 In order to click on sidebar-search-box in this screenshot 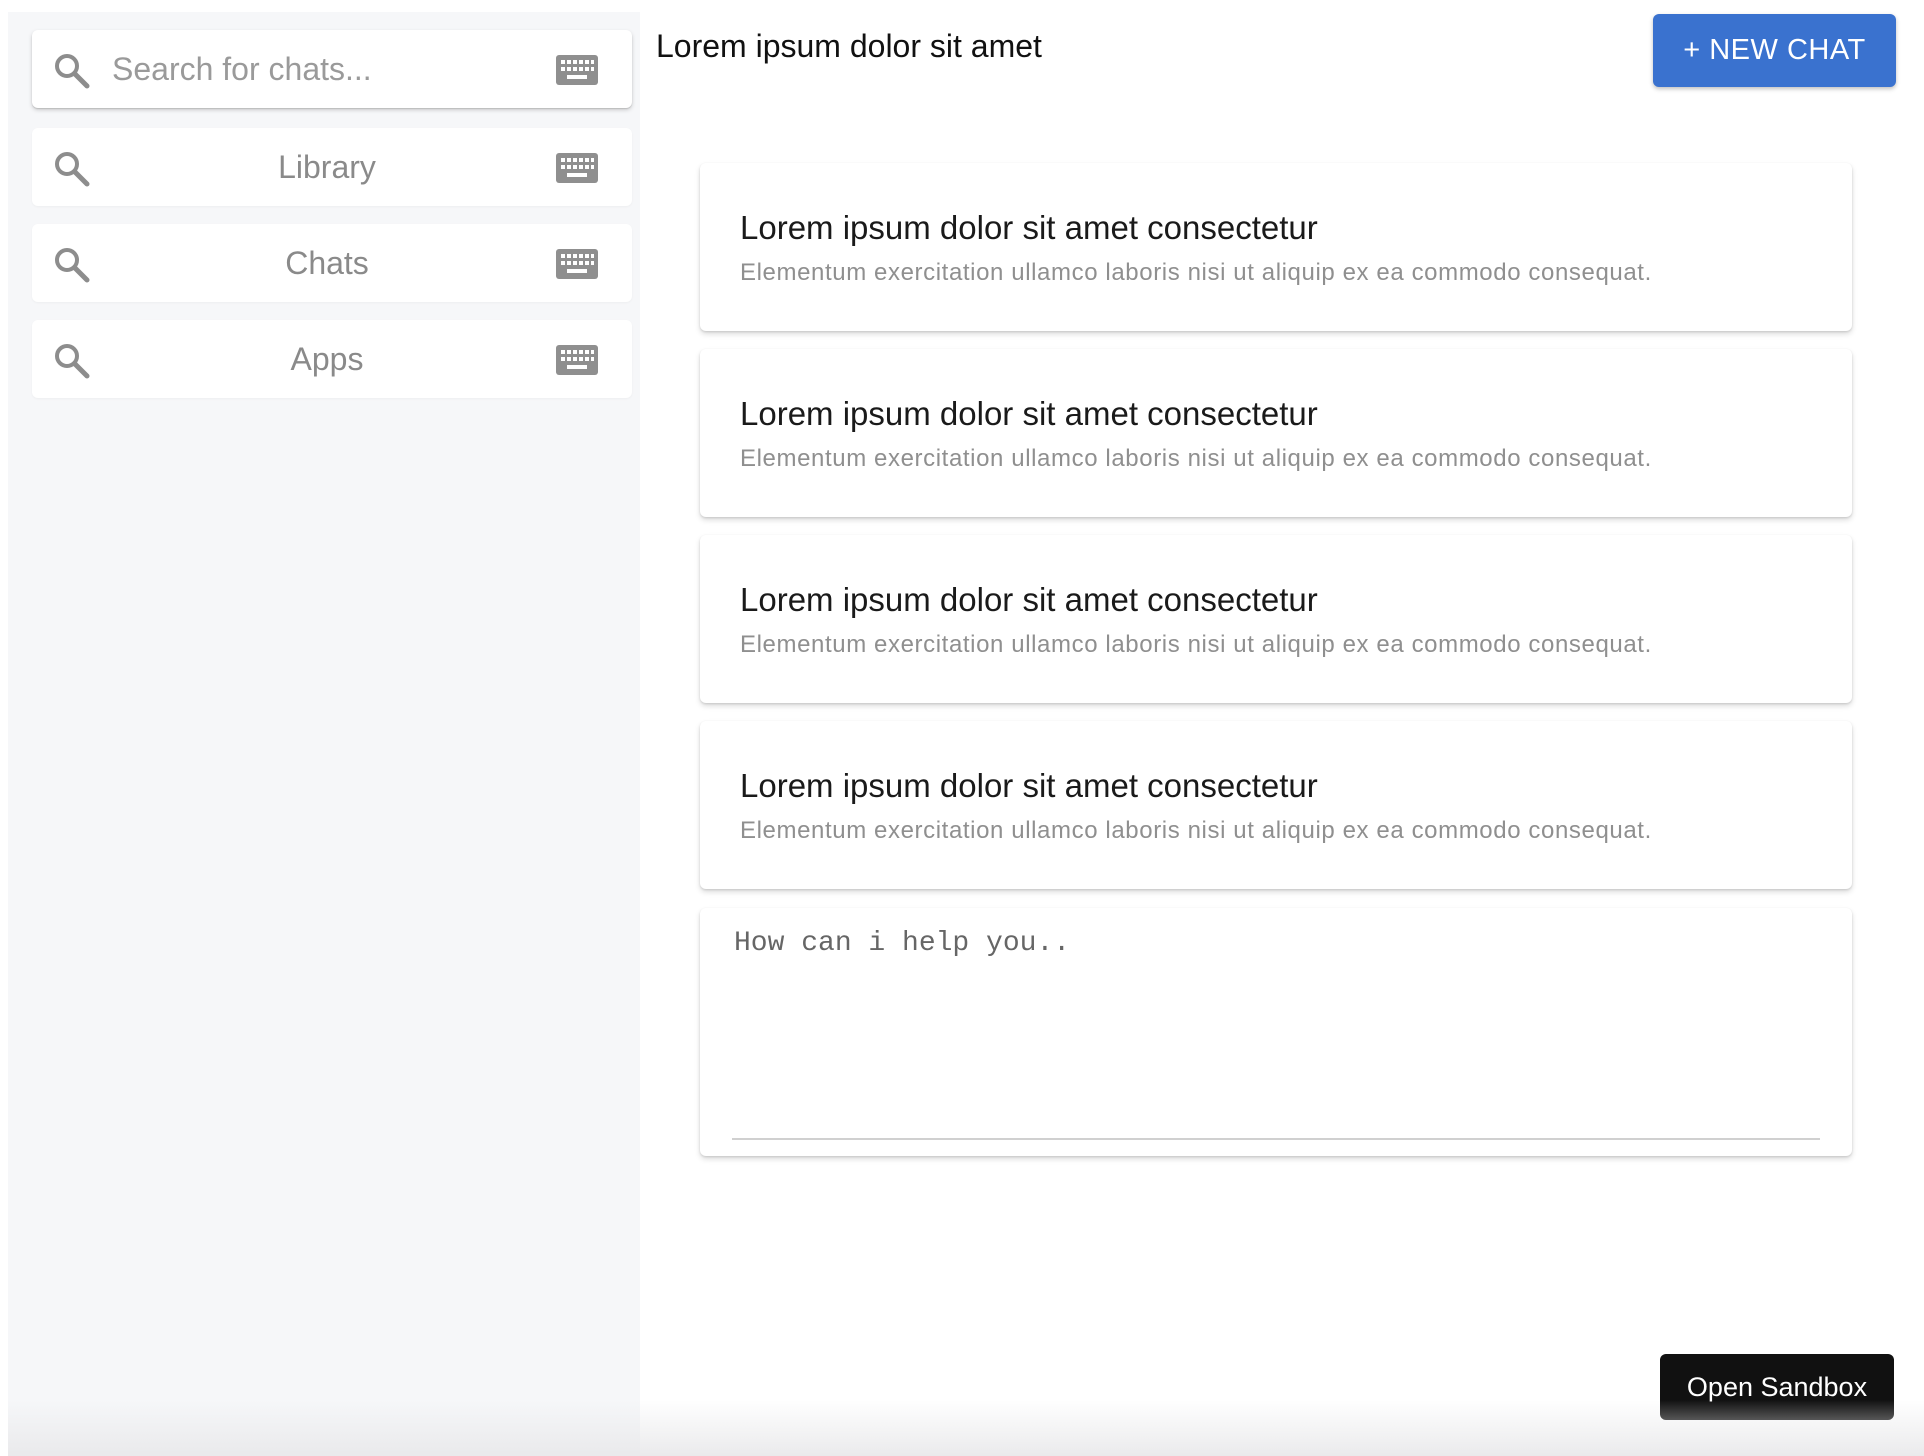, I will do `click(332, 69)`.